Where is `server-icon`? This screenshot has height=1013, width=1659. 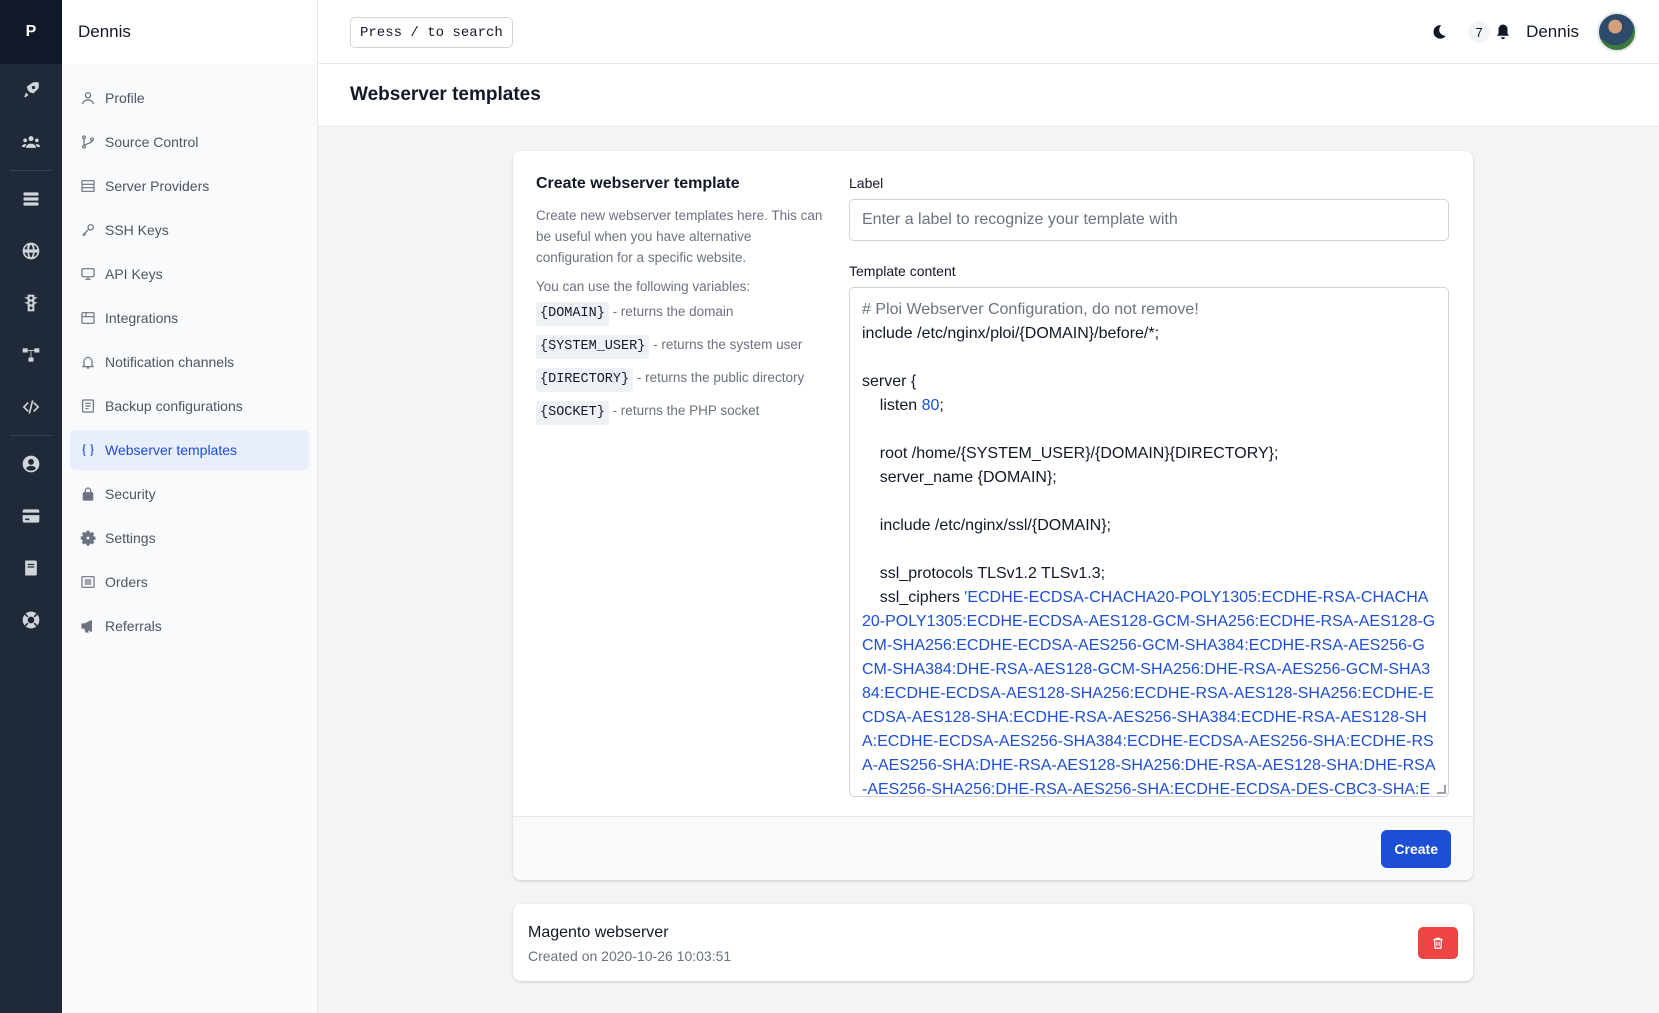
server-icon is located at coordinates (88, 186).